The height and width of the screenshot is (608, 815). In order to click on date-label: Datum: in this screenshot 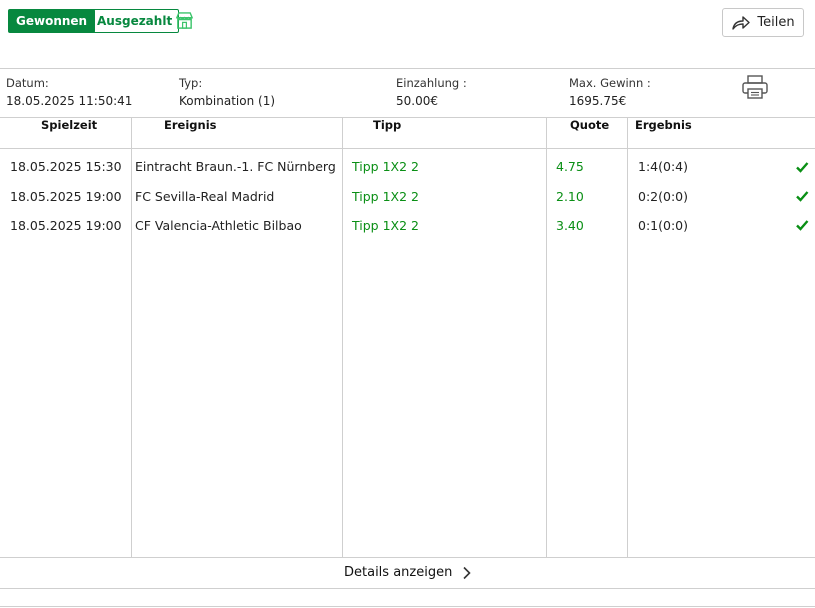, I will do `click(27, 83)`.